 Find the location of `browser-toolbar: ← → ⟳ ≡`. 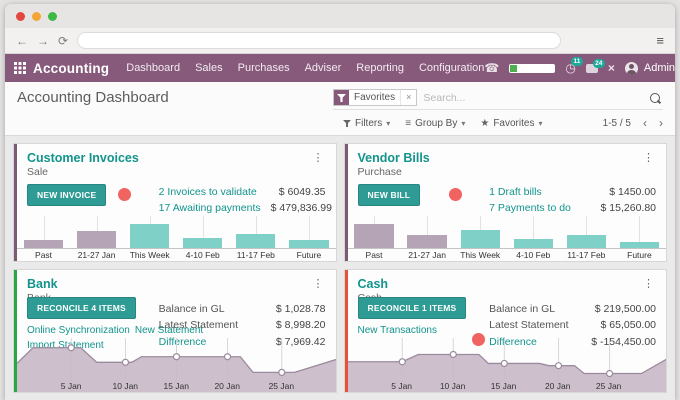

browser-toolbar: ← → ⟳ ≡ is located at coordinates (340, 41).